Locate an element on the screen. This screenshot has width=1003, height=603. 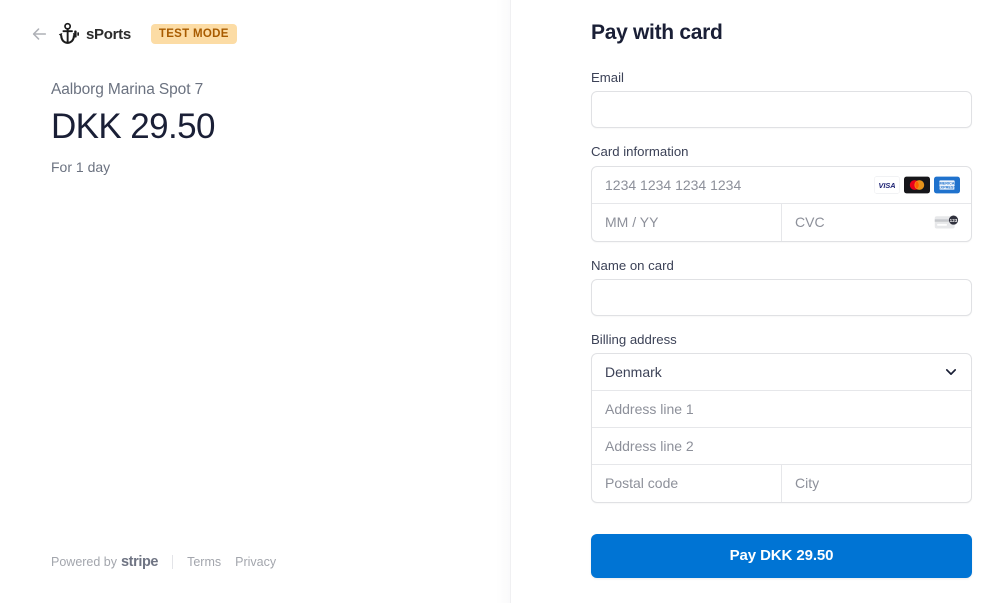
svg-text: 123 is located at coordinates (954, 220).